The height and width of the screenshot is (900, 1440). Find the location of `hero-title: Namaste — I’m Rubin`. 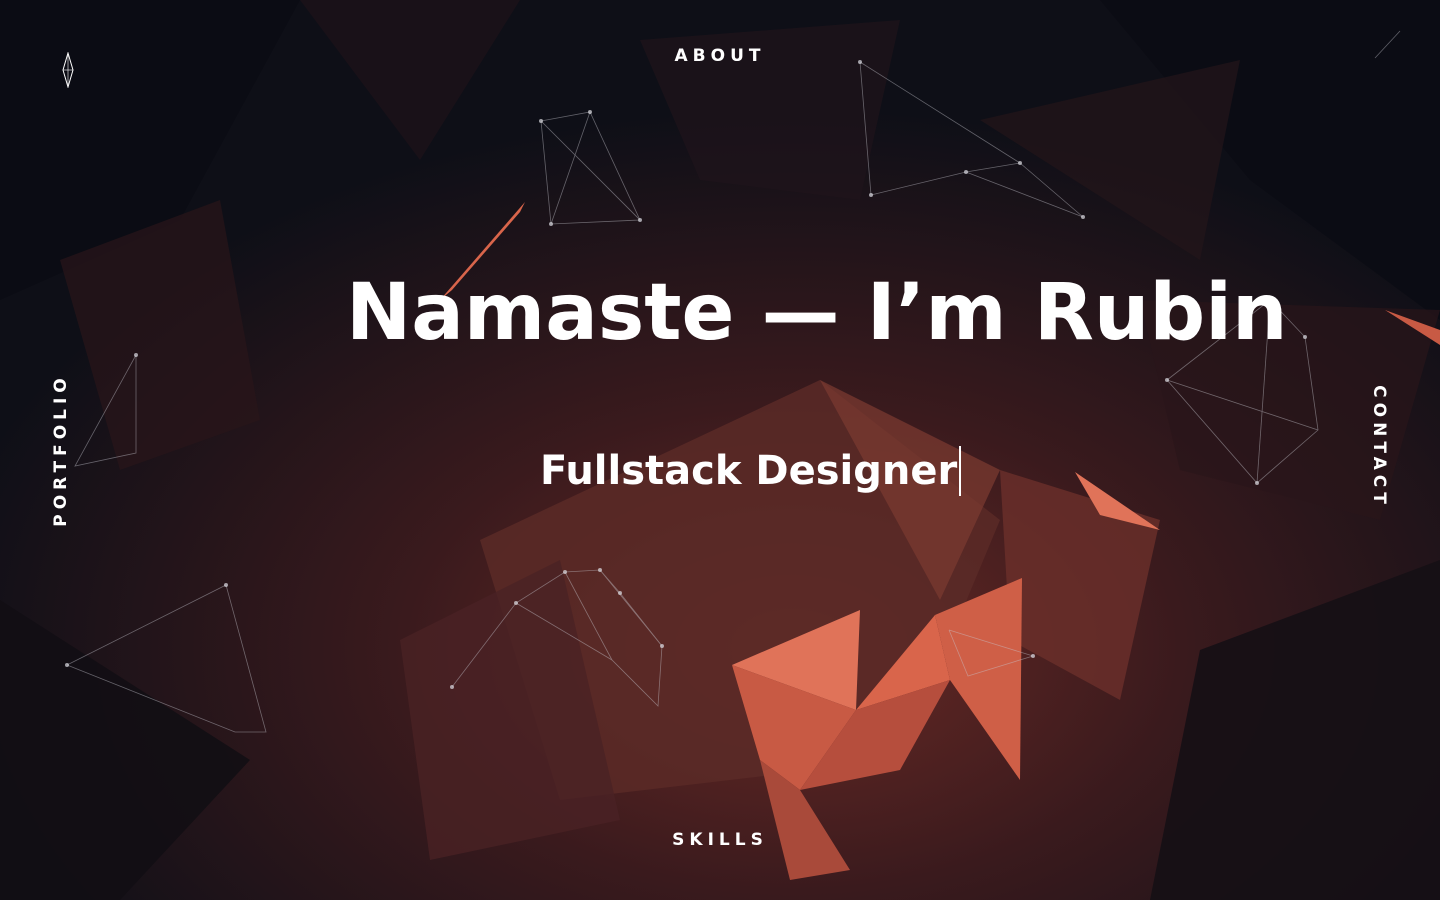

hero-title: Namaste — I’m Rubin is located at coordinates (817, 313).